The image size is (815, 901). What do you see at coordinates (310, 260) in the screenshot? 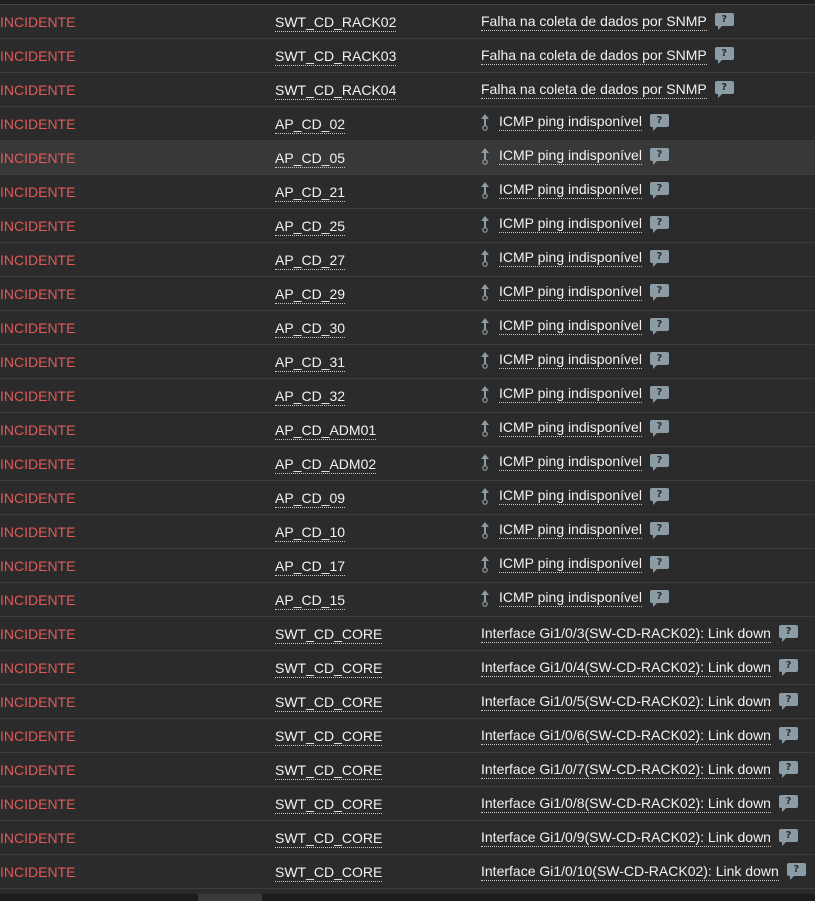
I see `host-link: AP_CD_27` at bounding box center [310, 260].